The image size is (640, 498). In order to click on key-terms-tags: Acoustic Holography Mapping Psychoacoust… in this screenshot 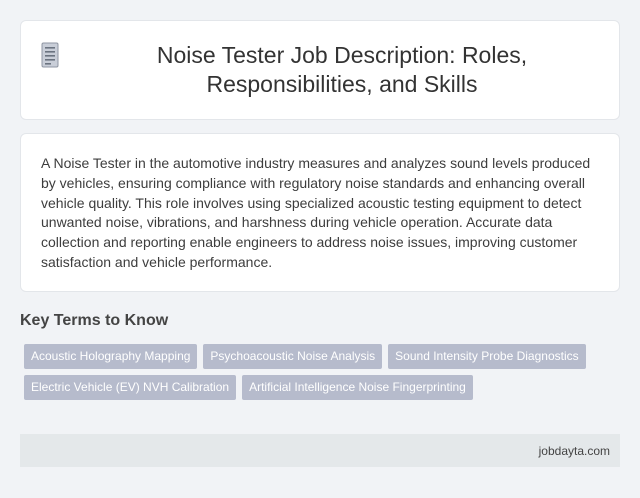, I will do `click(324, 372)`.